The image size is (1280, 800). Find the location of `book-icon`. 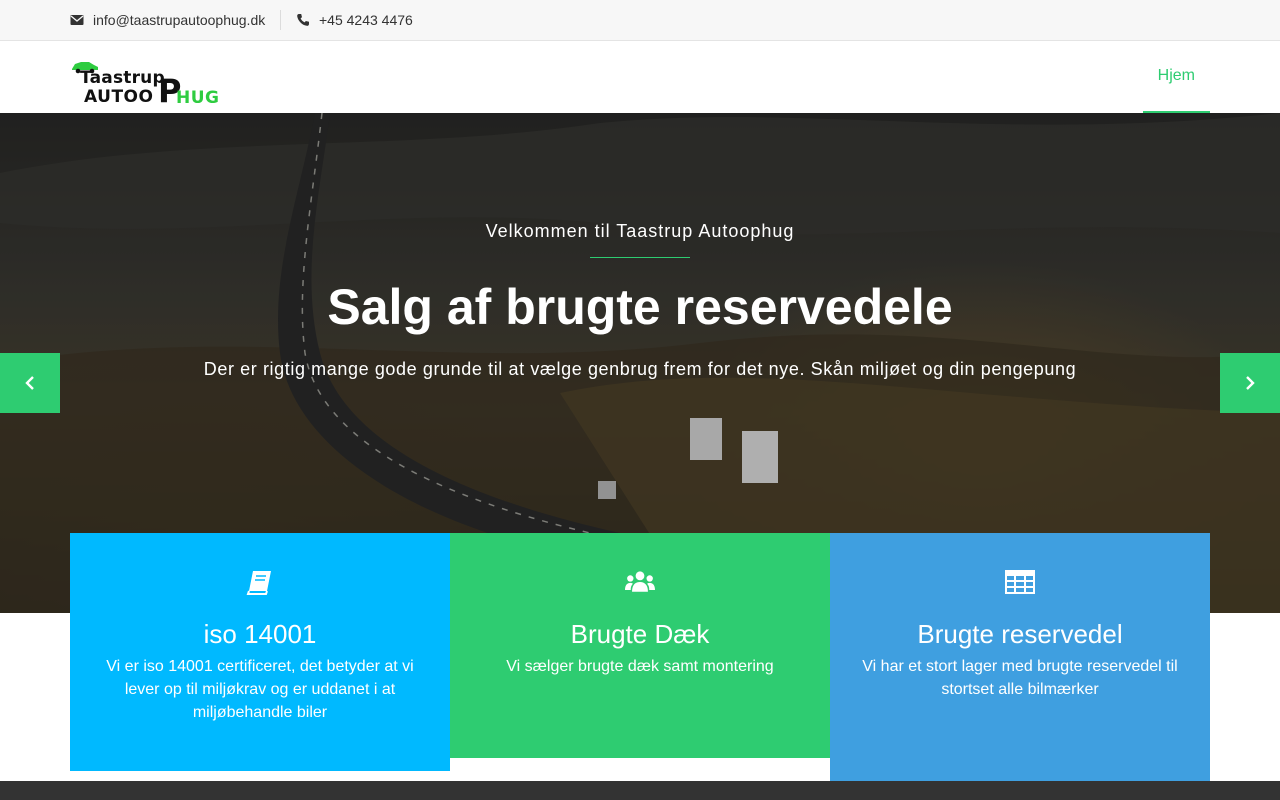

book-icon is located at coordinates (258, 583).